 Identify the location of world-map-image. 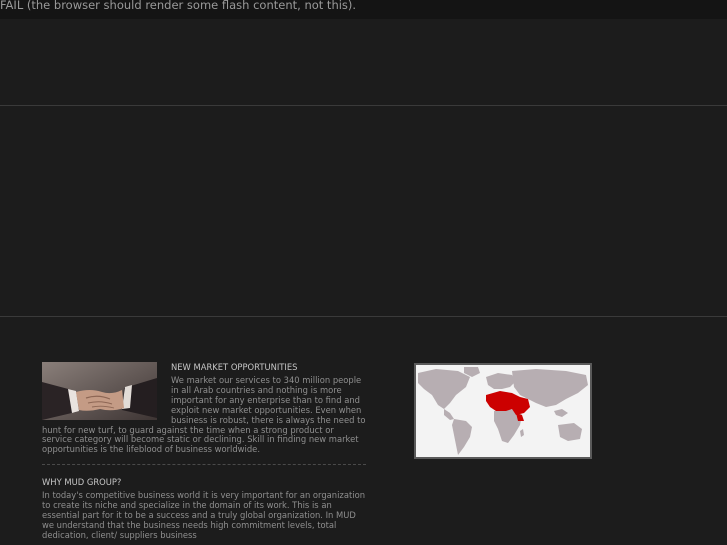
(503, 411).